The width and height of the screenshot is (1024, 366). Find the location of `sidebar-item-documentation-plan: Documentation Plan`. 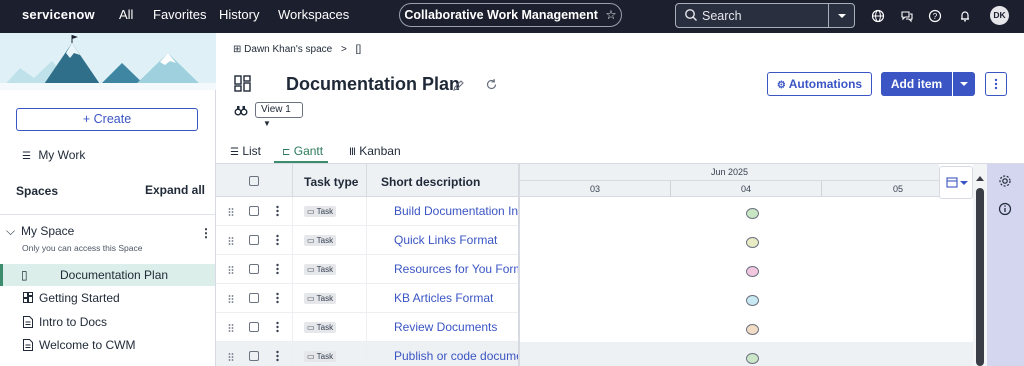

sidebar-item-documentation-plan: Documentation Plan is located at coordinates (114, 275).